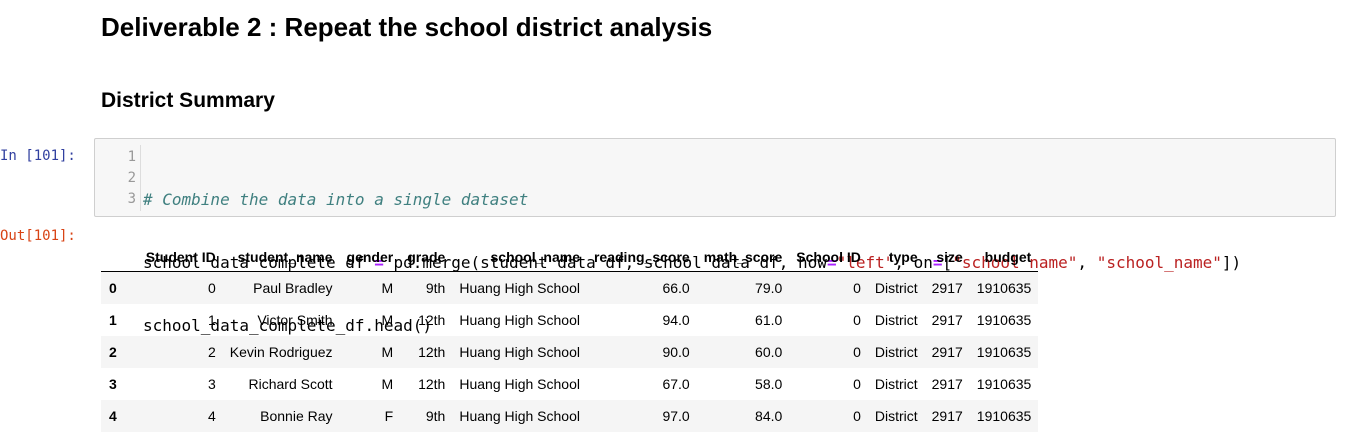  Describe the element at coordinates (212, 383) in the screenshot. I see `table-cell: 3` at that location.